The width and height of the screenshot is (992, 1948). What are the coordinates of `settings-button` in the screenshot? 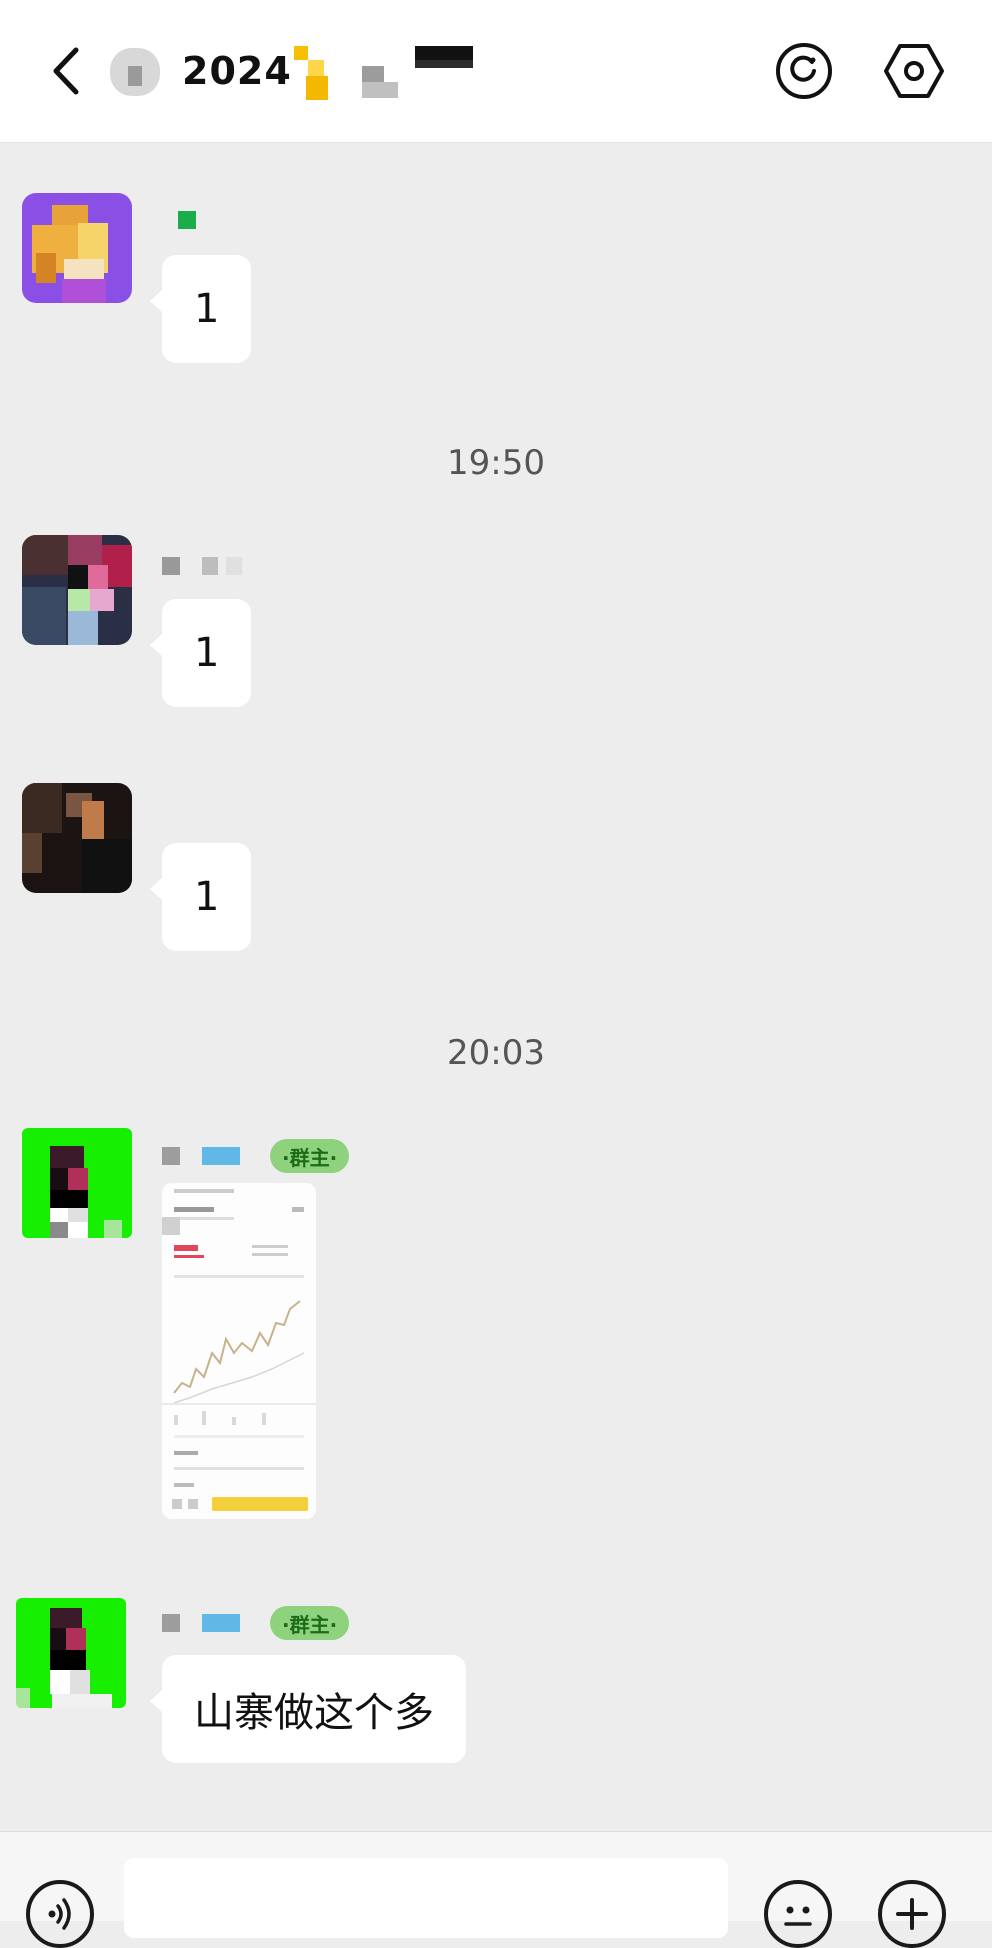 It's located at (914, 71).